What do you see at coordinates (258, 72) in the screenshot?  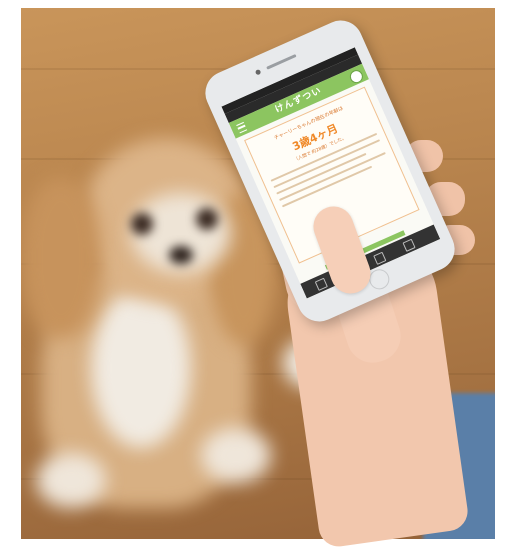 I see `front-camera` at bounding box center [258, 72].